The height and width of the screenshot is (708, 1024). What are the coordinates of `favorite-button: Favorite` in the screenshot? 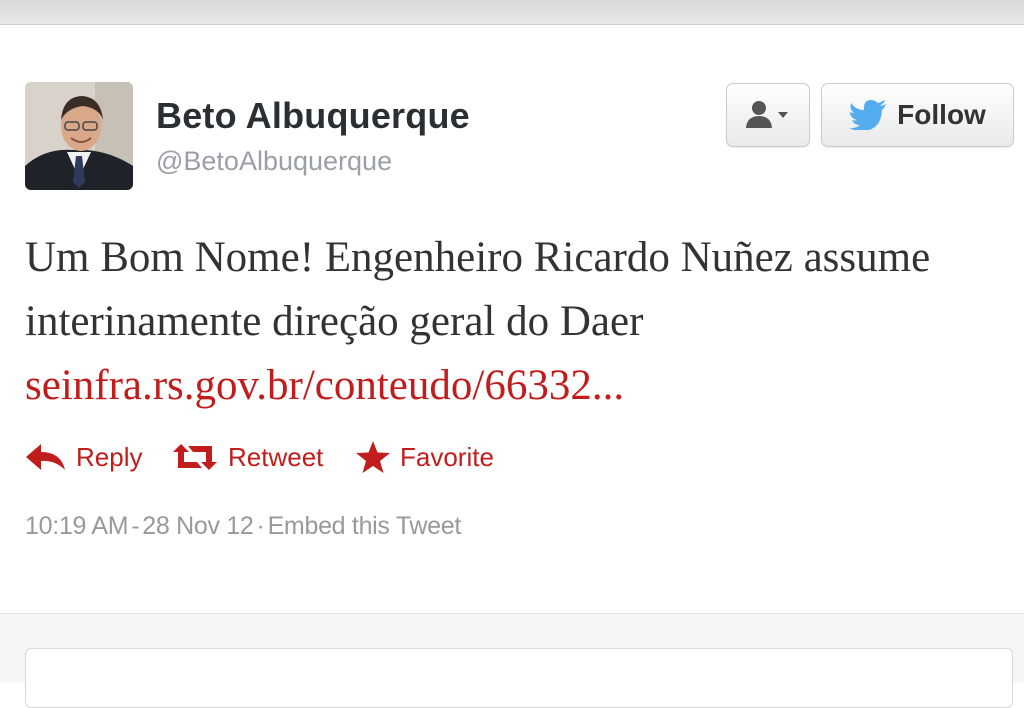 It's located at (424, 457).